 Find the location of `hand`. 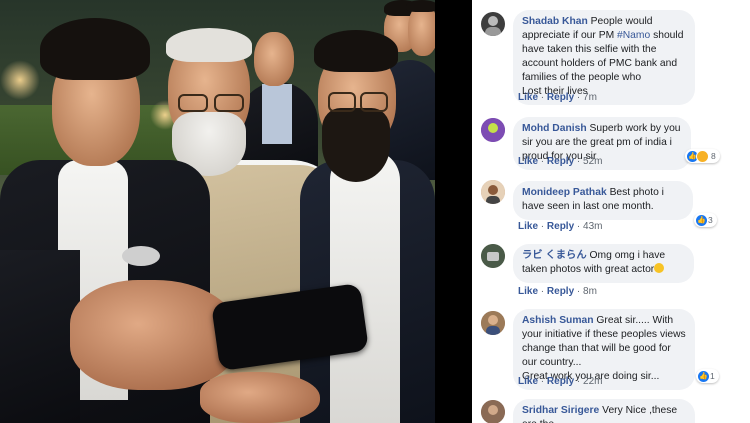

hand is located at coordinates (260, 397).